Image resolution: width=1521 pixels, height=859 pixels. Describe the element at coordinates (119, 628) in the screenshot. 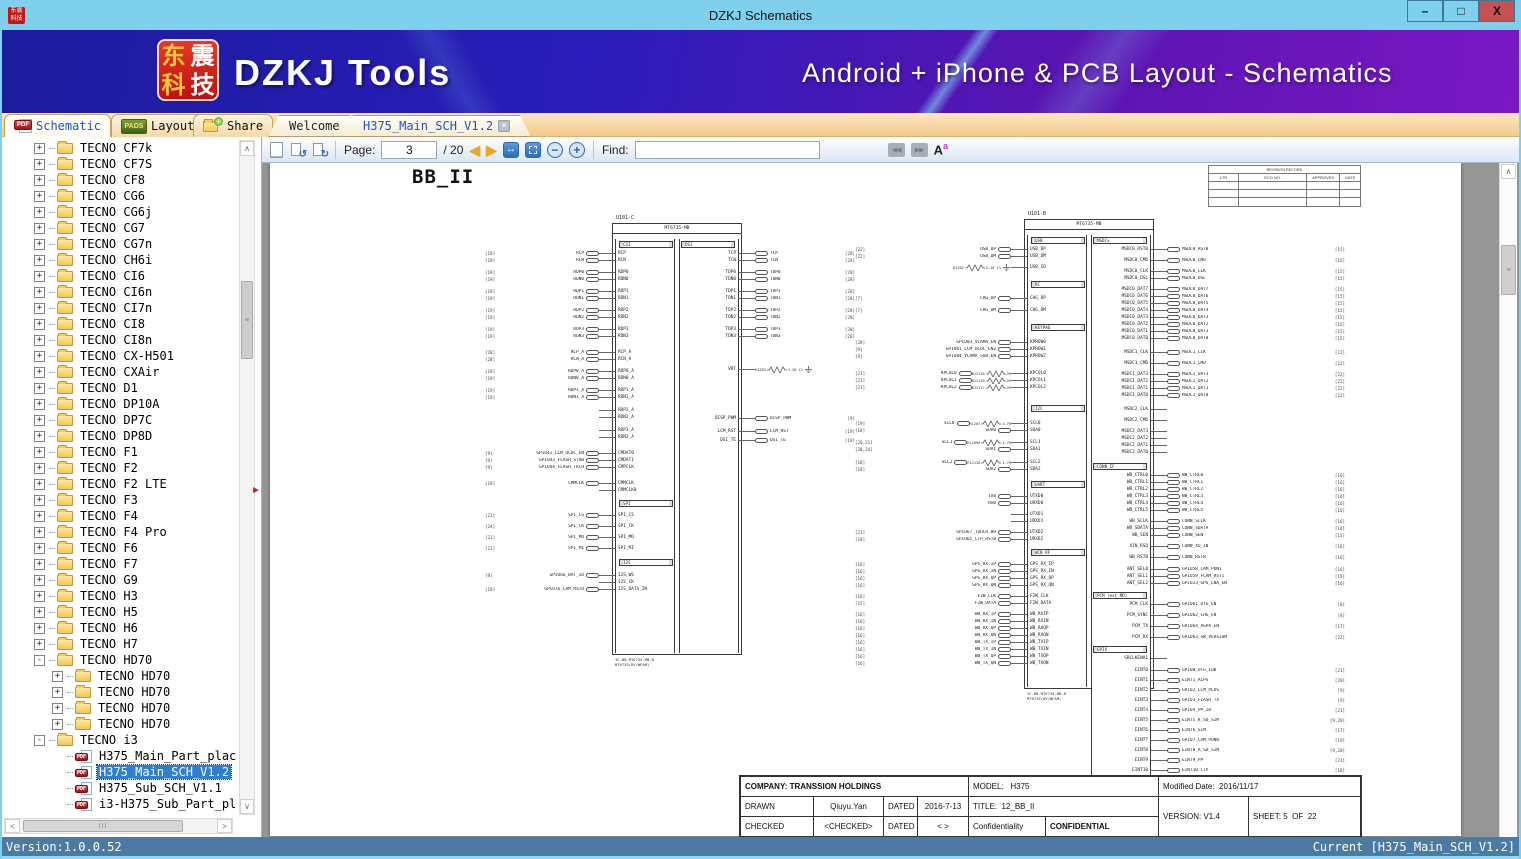

I see `tree-item-folder: + TECNO H6` at that location.